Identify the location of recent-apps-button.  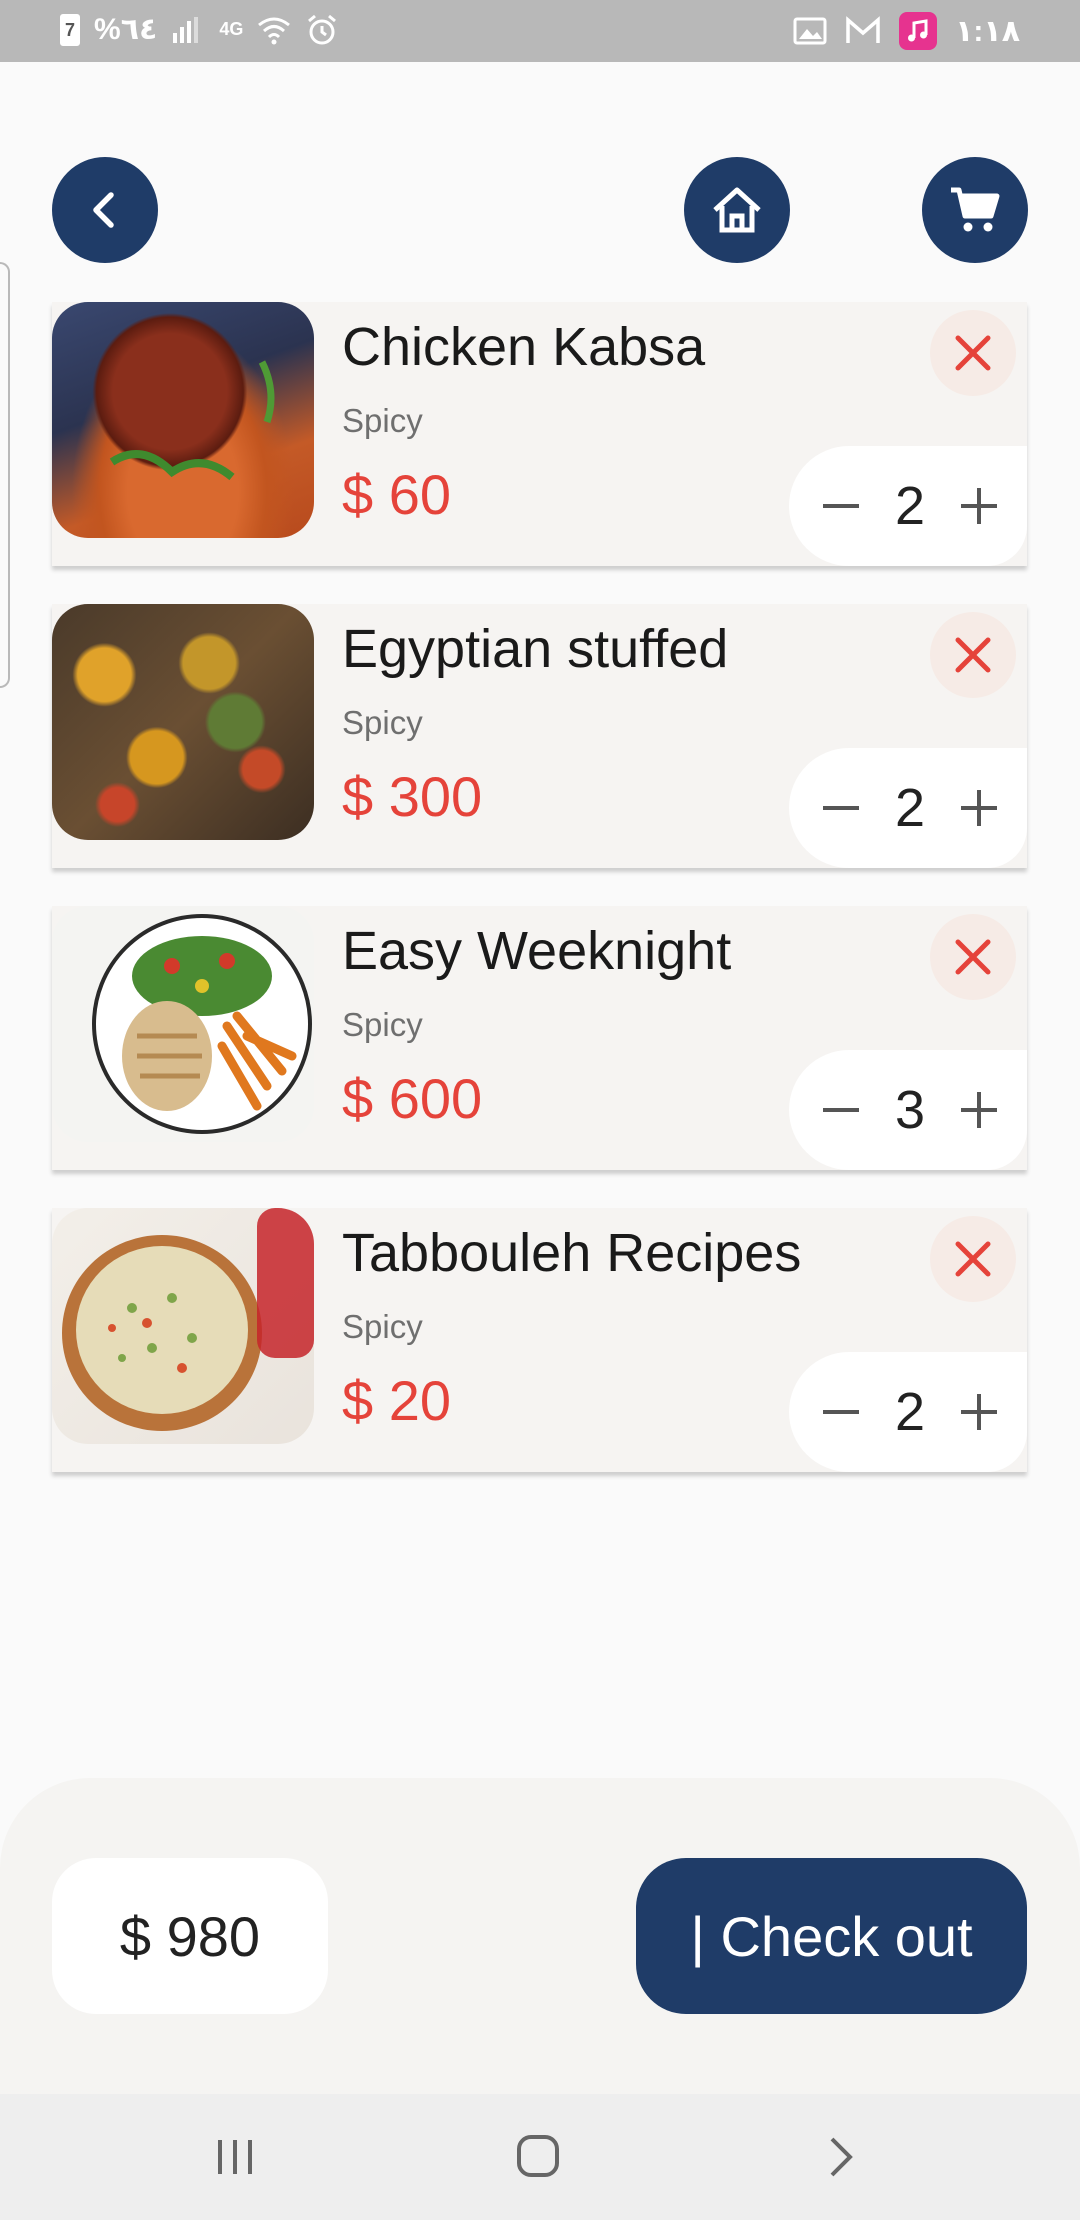
(235, 2157).